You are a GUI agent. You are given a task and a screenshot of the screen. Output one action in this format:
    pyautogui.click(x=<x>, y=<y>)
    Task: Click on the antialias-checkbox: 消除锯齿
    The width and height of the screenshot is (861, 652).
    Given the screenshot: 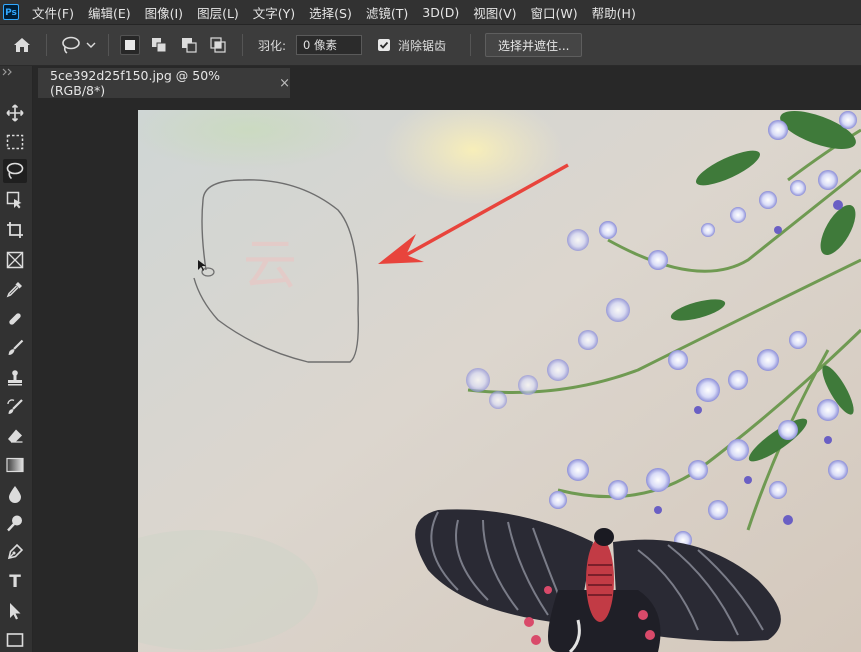 What is the action you would take?
    pyautogui.click(x=412, y=45)
    